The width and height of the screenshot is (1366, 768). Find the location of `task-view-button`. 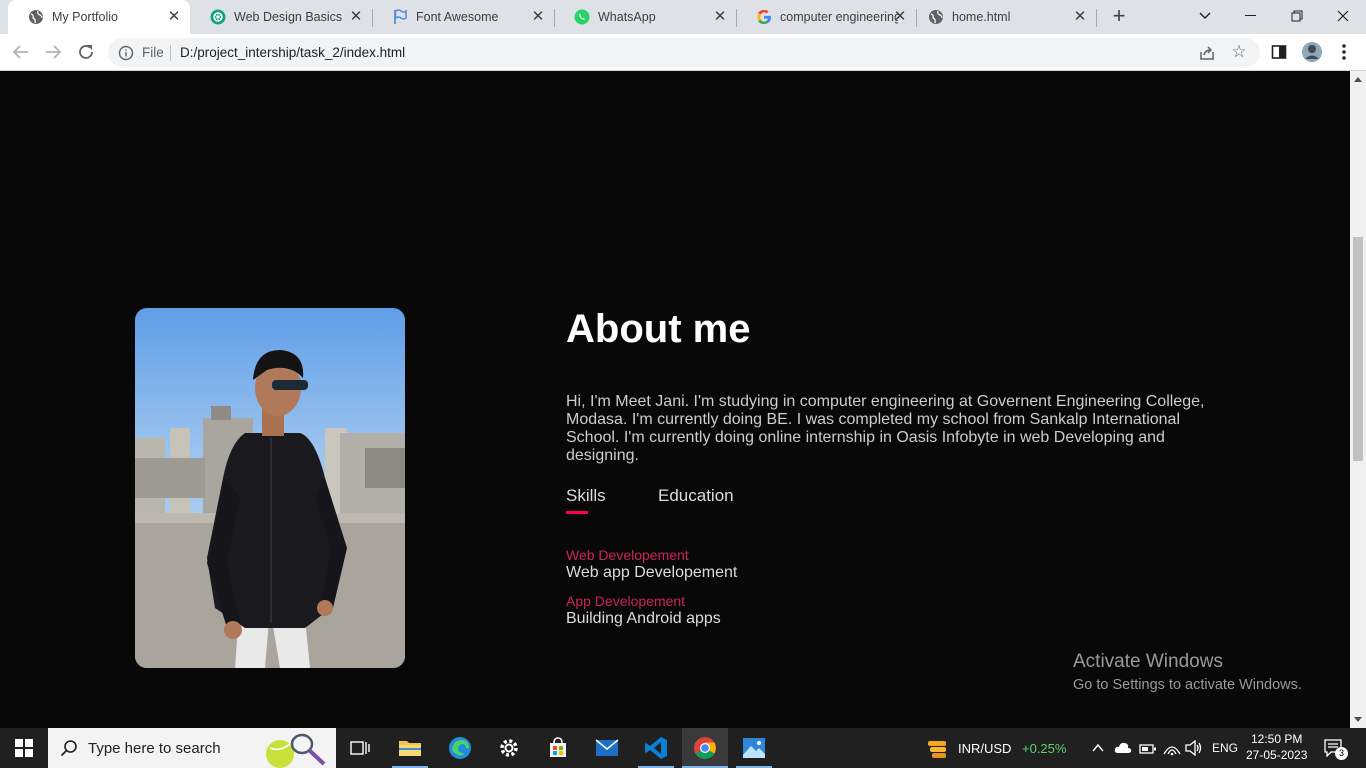

task-view-button is located at coordinates (360, 748).